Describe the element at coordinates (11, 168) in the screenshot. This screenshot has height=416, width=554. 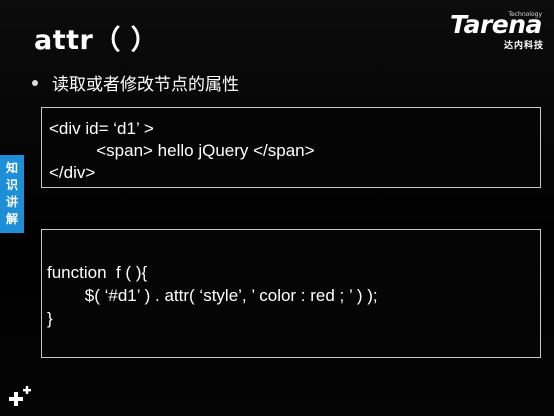
I see `side-tab-char: 知` at that location.